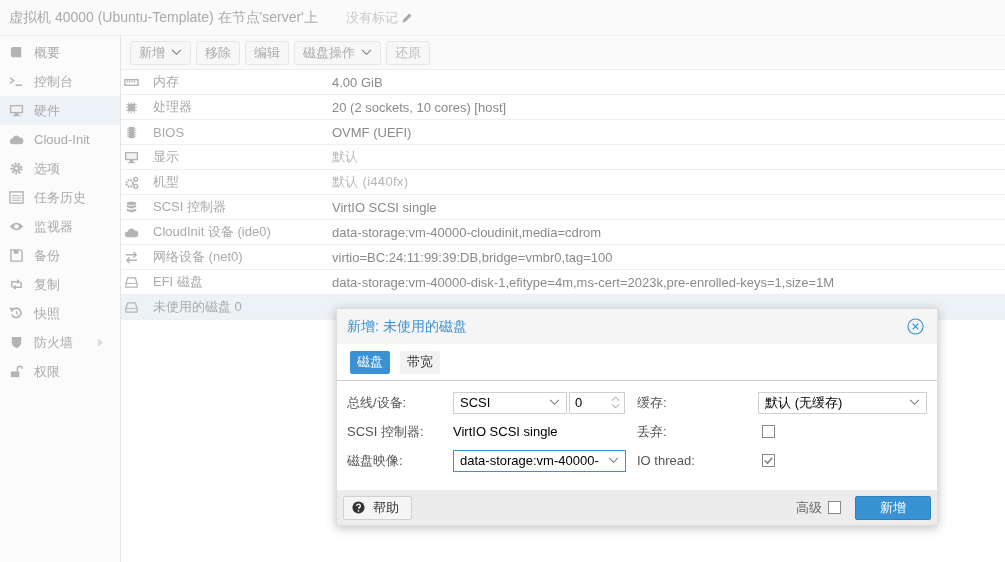 This screenshot has width=1005, height=562. I want to click on hardware-name: SCSI 控制器, so click(189, 207).